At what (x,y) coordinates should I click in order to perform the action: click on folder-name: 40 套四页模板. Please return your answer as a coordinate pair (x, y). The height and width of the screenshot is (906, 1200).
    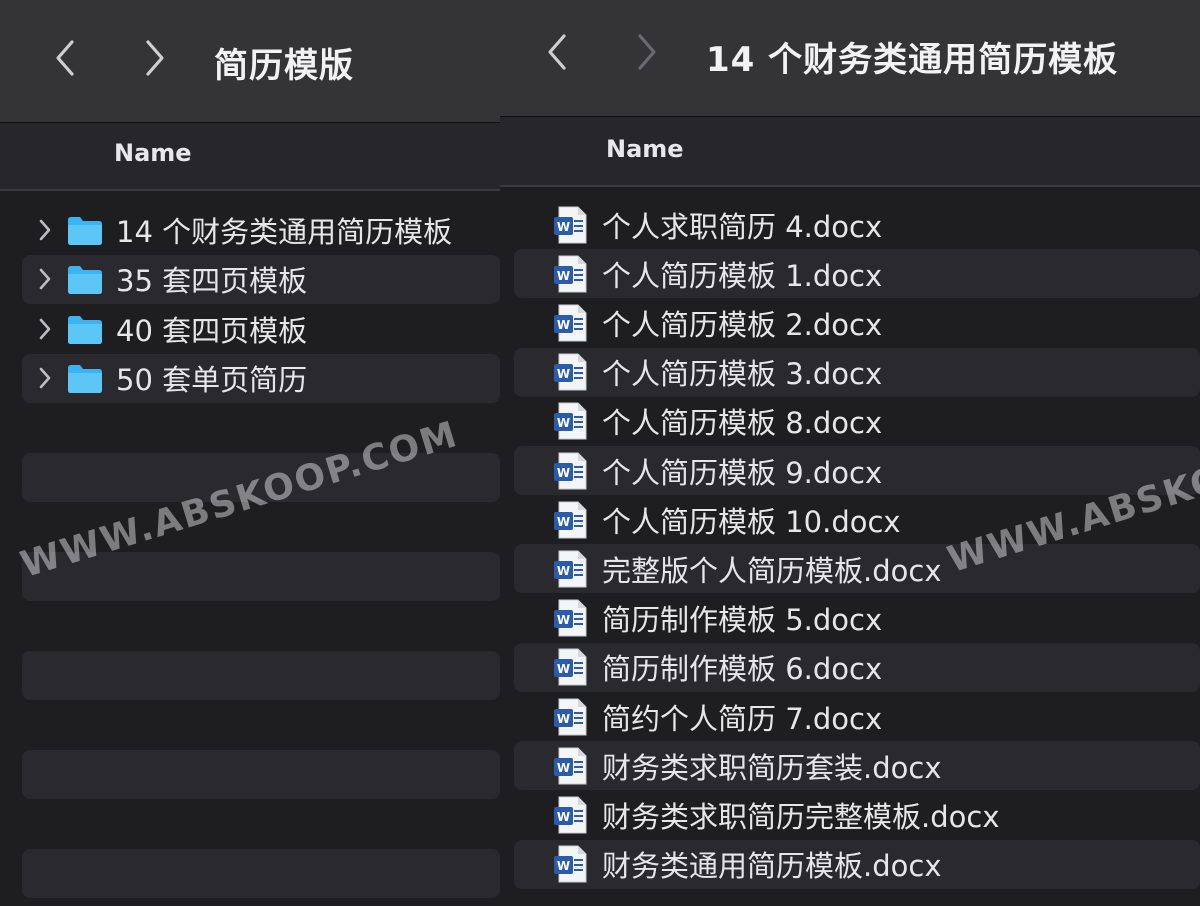
    Looking at the image, I should click on (212, 330).